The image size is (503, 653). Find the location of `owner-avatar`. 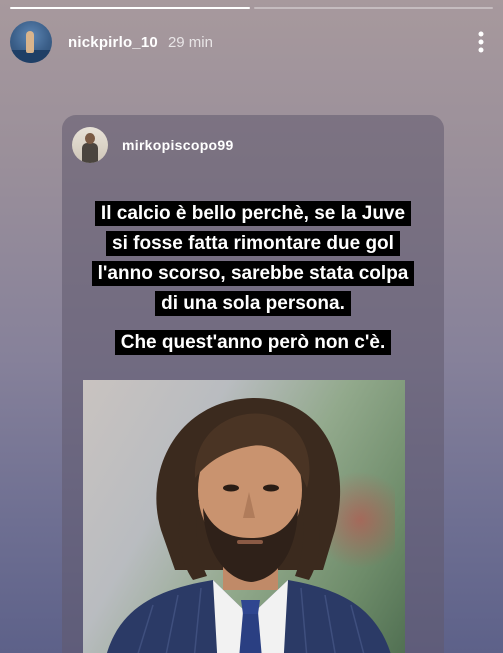

owner-avatar is located at coordinates (31, 42).